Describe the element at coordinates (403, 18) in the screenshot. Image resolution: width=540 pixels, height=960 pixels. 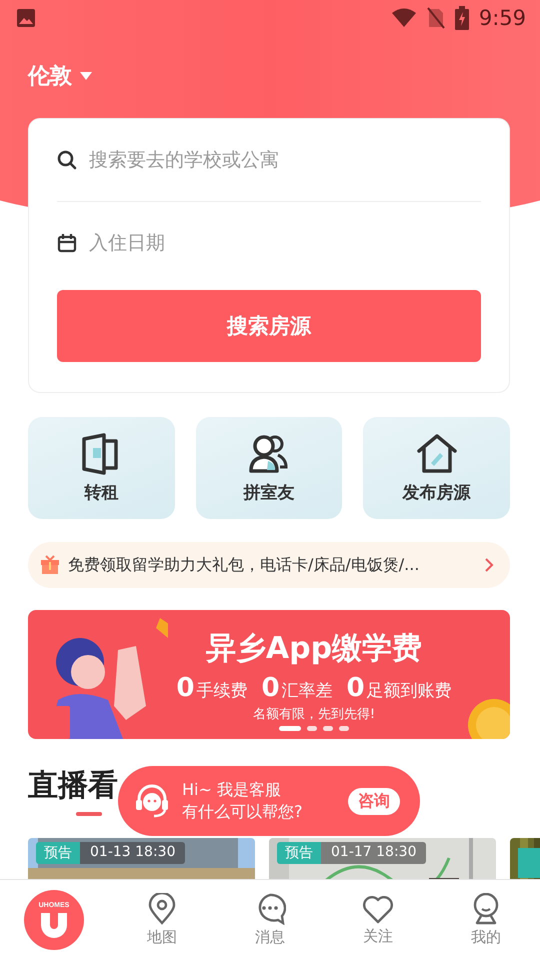
I see `wifi-icon` at that location.